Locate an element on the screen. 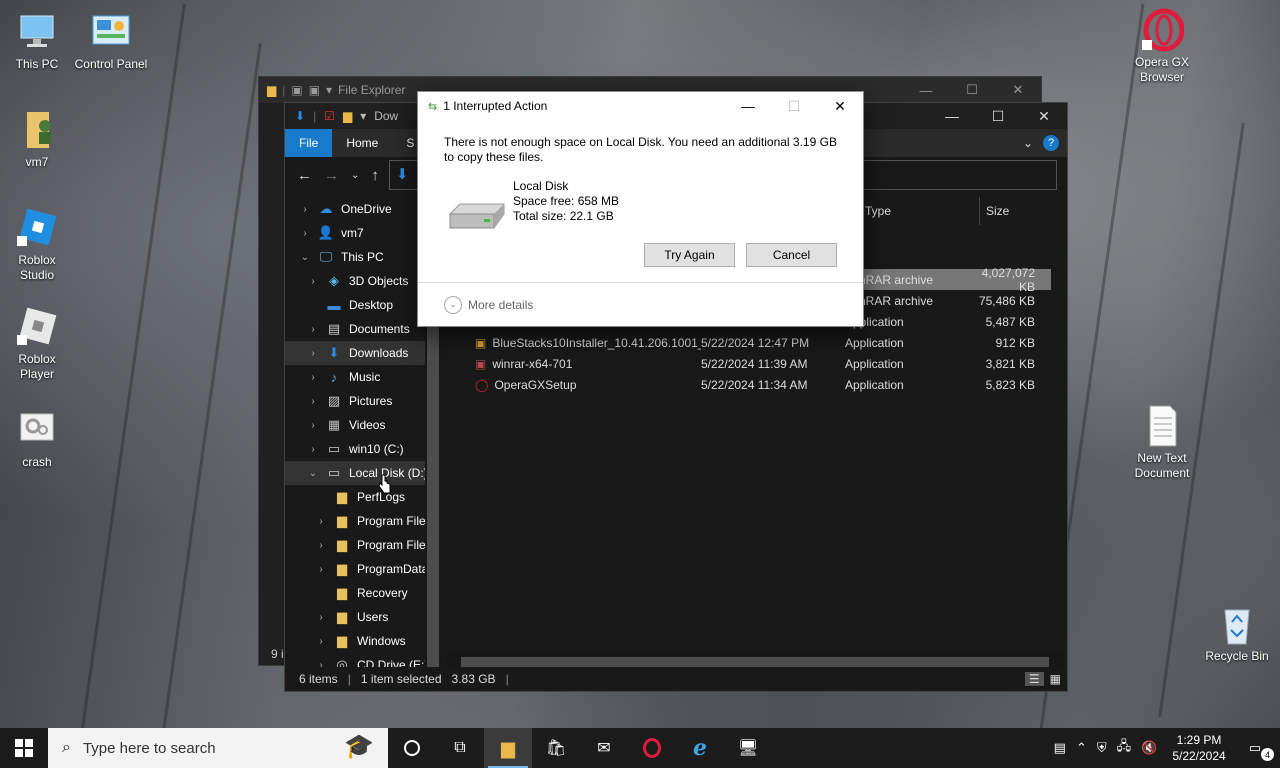  taskbar-internet-explorer: e is located at coordinates (700, 748).